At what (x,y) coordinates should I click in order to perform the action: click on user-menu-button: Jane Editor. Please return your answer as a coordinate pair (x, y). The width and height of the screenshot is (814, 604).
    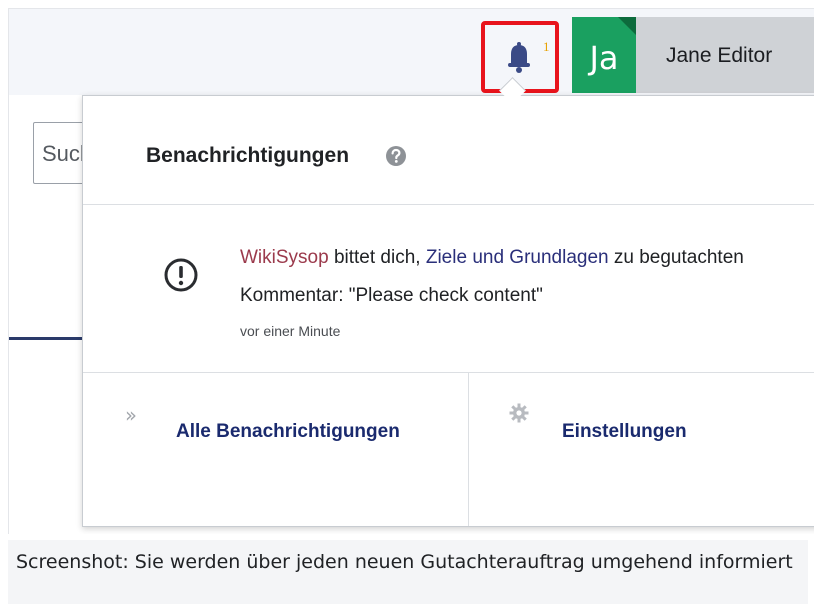
    Looking at the image, I should click on (725, 55).